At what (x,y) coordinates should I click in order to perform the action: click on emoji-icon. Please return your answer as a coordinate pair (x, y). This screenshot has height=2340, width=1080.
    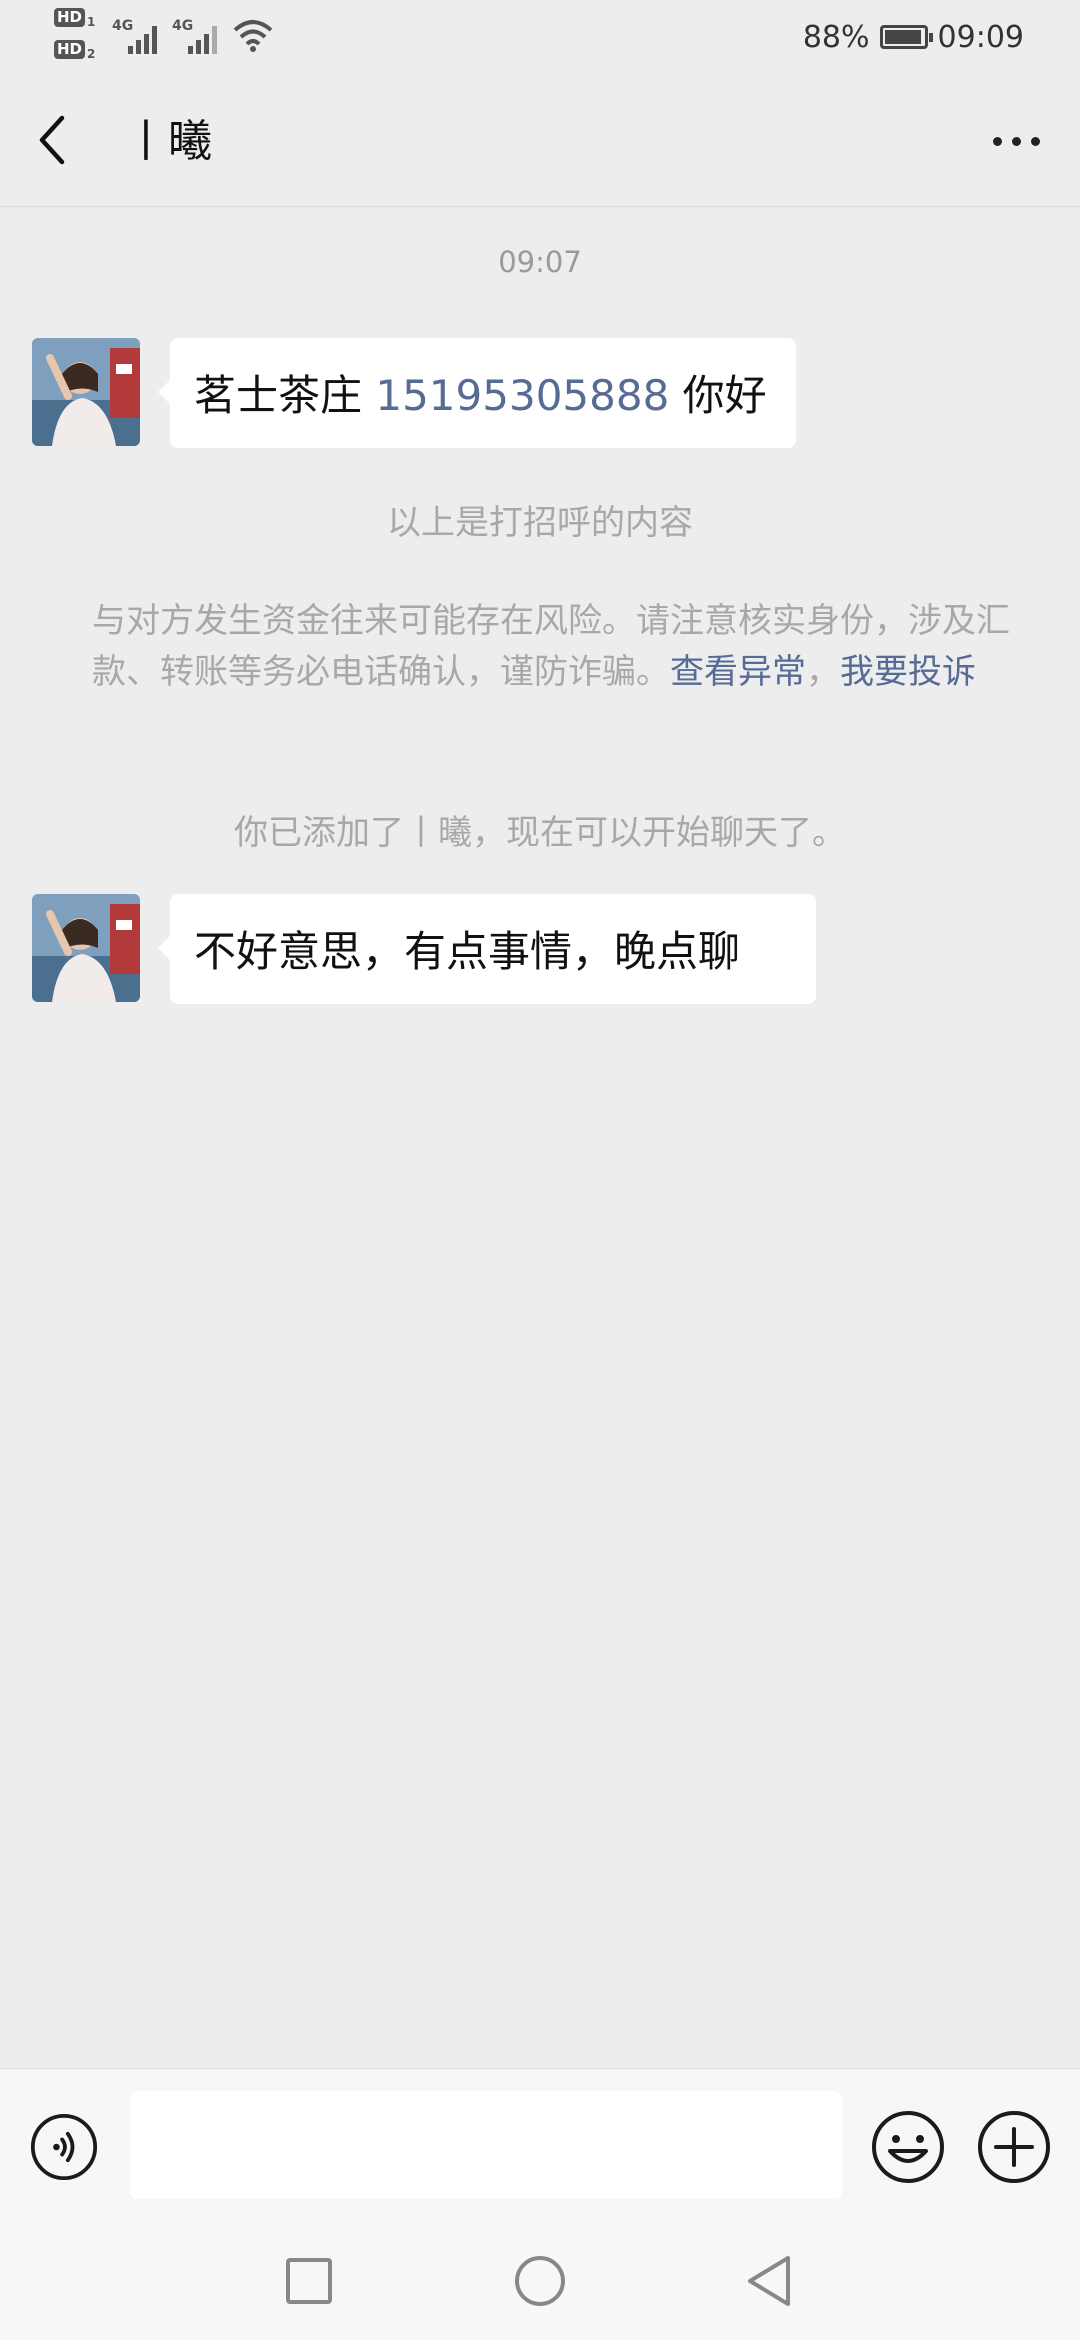
    Looking at the image, I should click on (908, 2147).